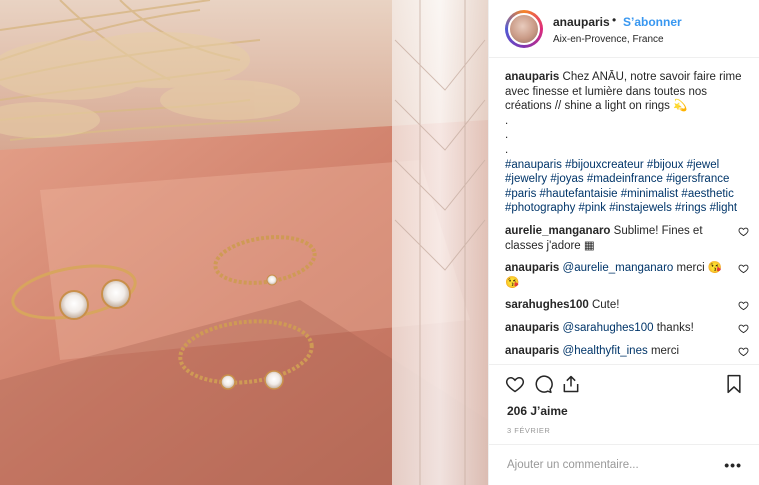 This screenshot has height=485, width=759. What do you see at coordinates (571, 384) in the screenshot?
I see `share-icon` at bounding box center [571, 384].